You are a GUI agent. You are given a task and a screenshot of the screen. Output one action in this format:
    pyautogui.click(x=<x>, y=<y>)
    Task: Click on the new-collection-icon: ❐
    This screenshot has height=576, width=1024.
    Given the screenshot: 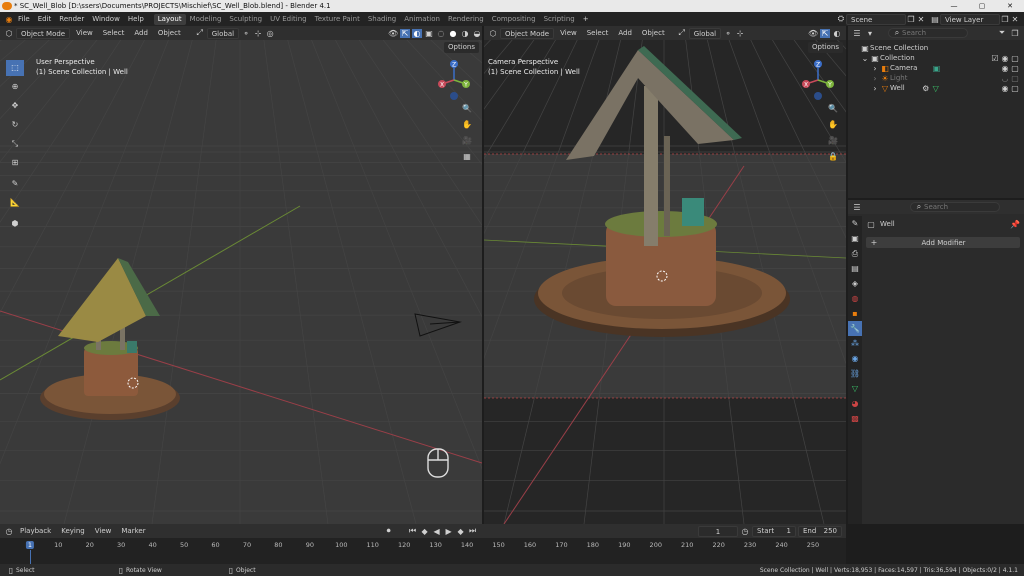 What is the action you would take?
    pyautogui.click(x=1015, y=33)
    